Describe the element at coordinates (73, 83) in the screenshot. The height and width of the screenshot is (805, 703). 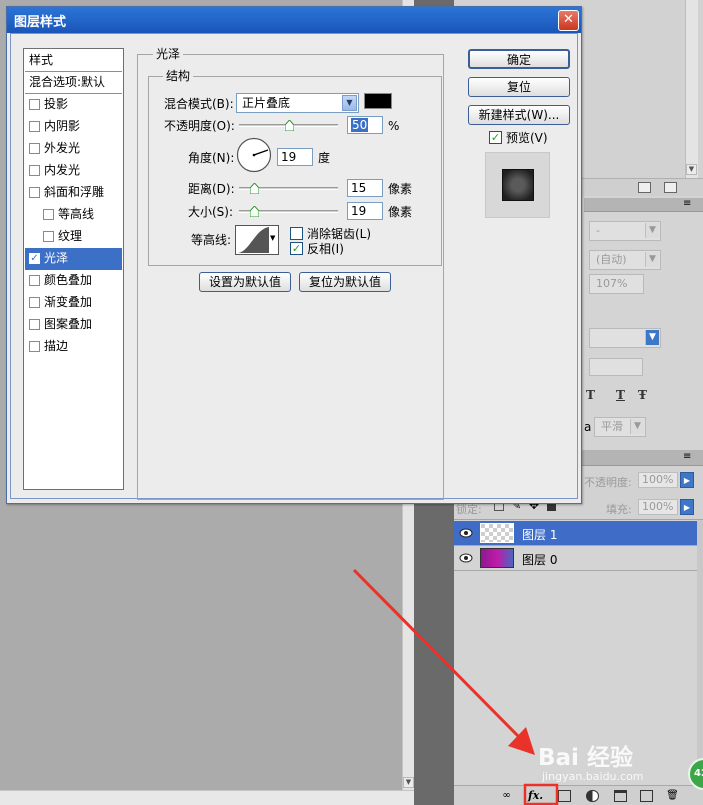
I see `blending-options-item: 混合选项:默认` at that location.